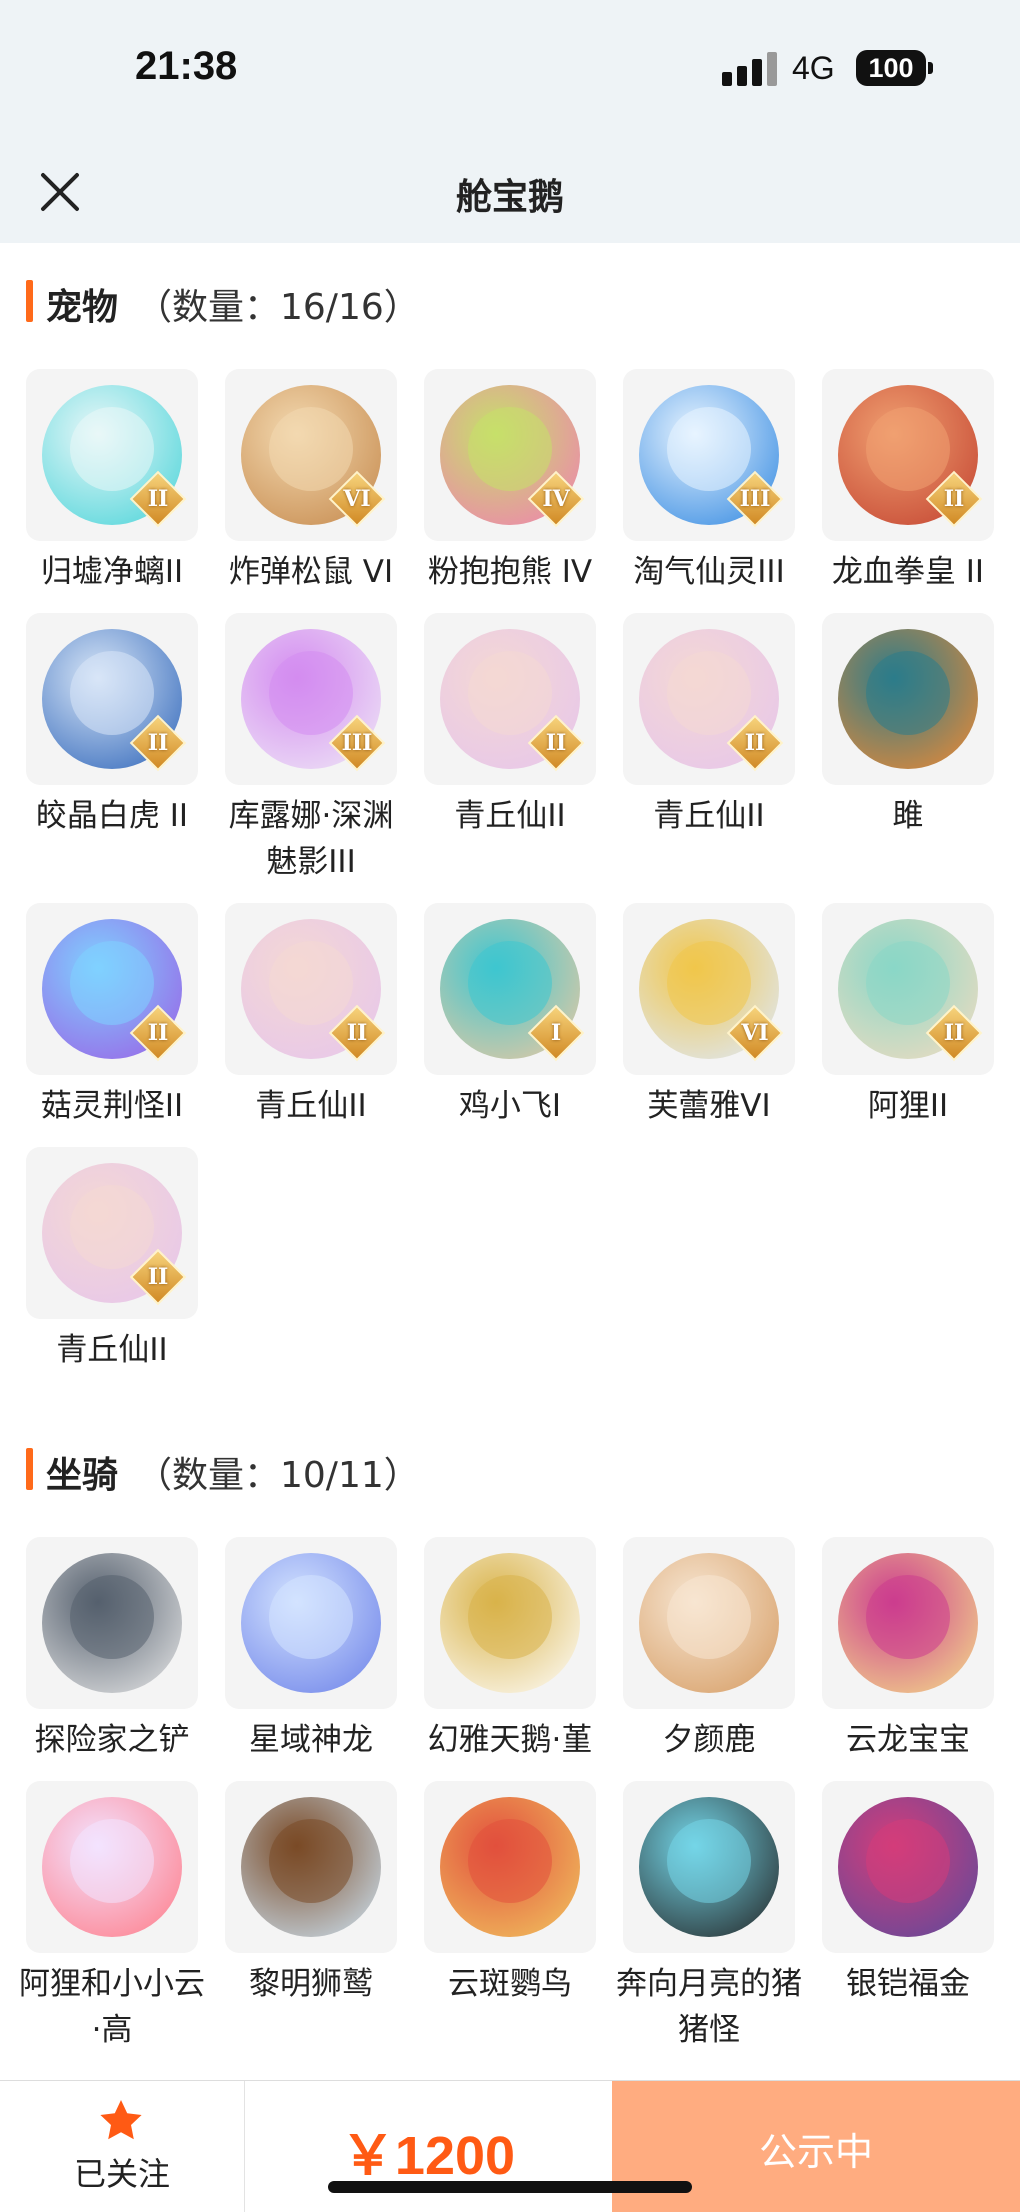  What do you see at coordinates (428, 2156) in the screenshot?
I see `price: ￥1200` at bounding box center [428, 2156].